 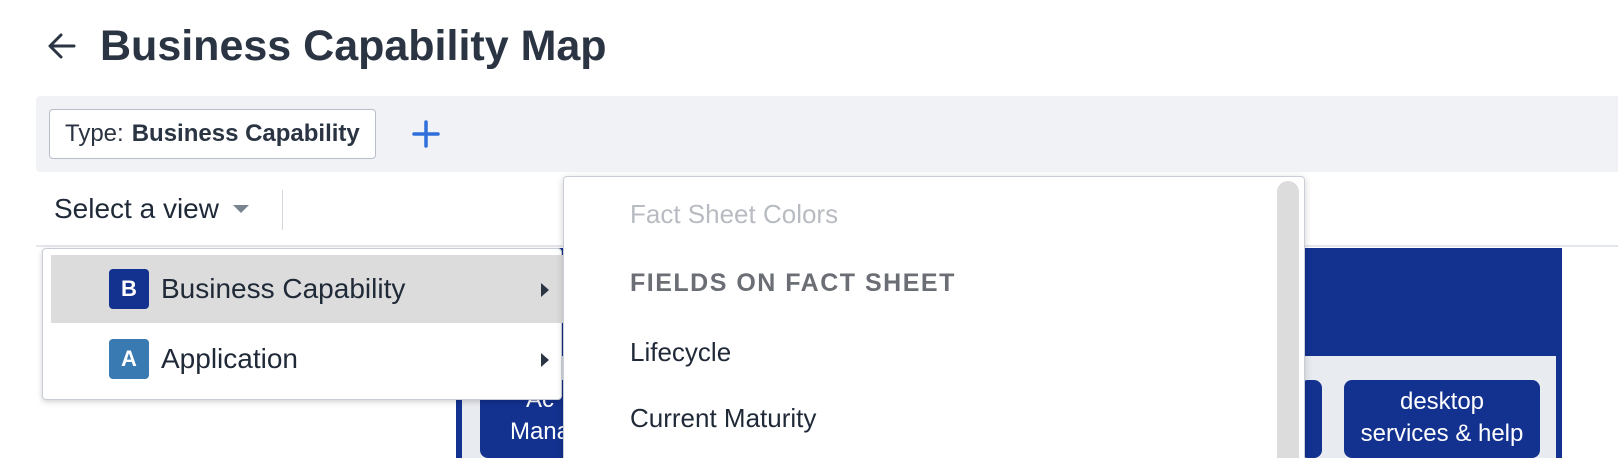 I want to click on page-title: Business Capability Map, so click(x=353, y=46).